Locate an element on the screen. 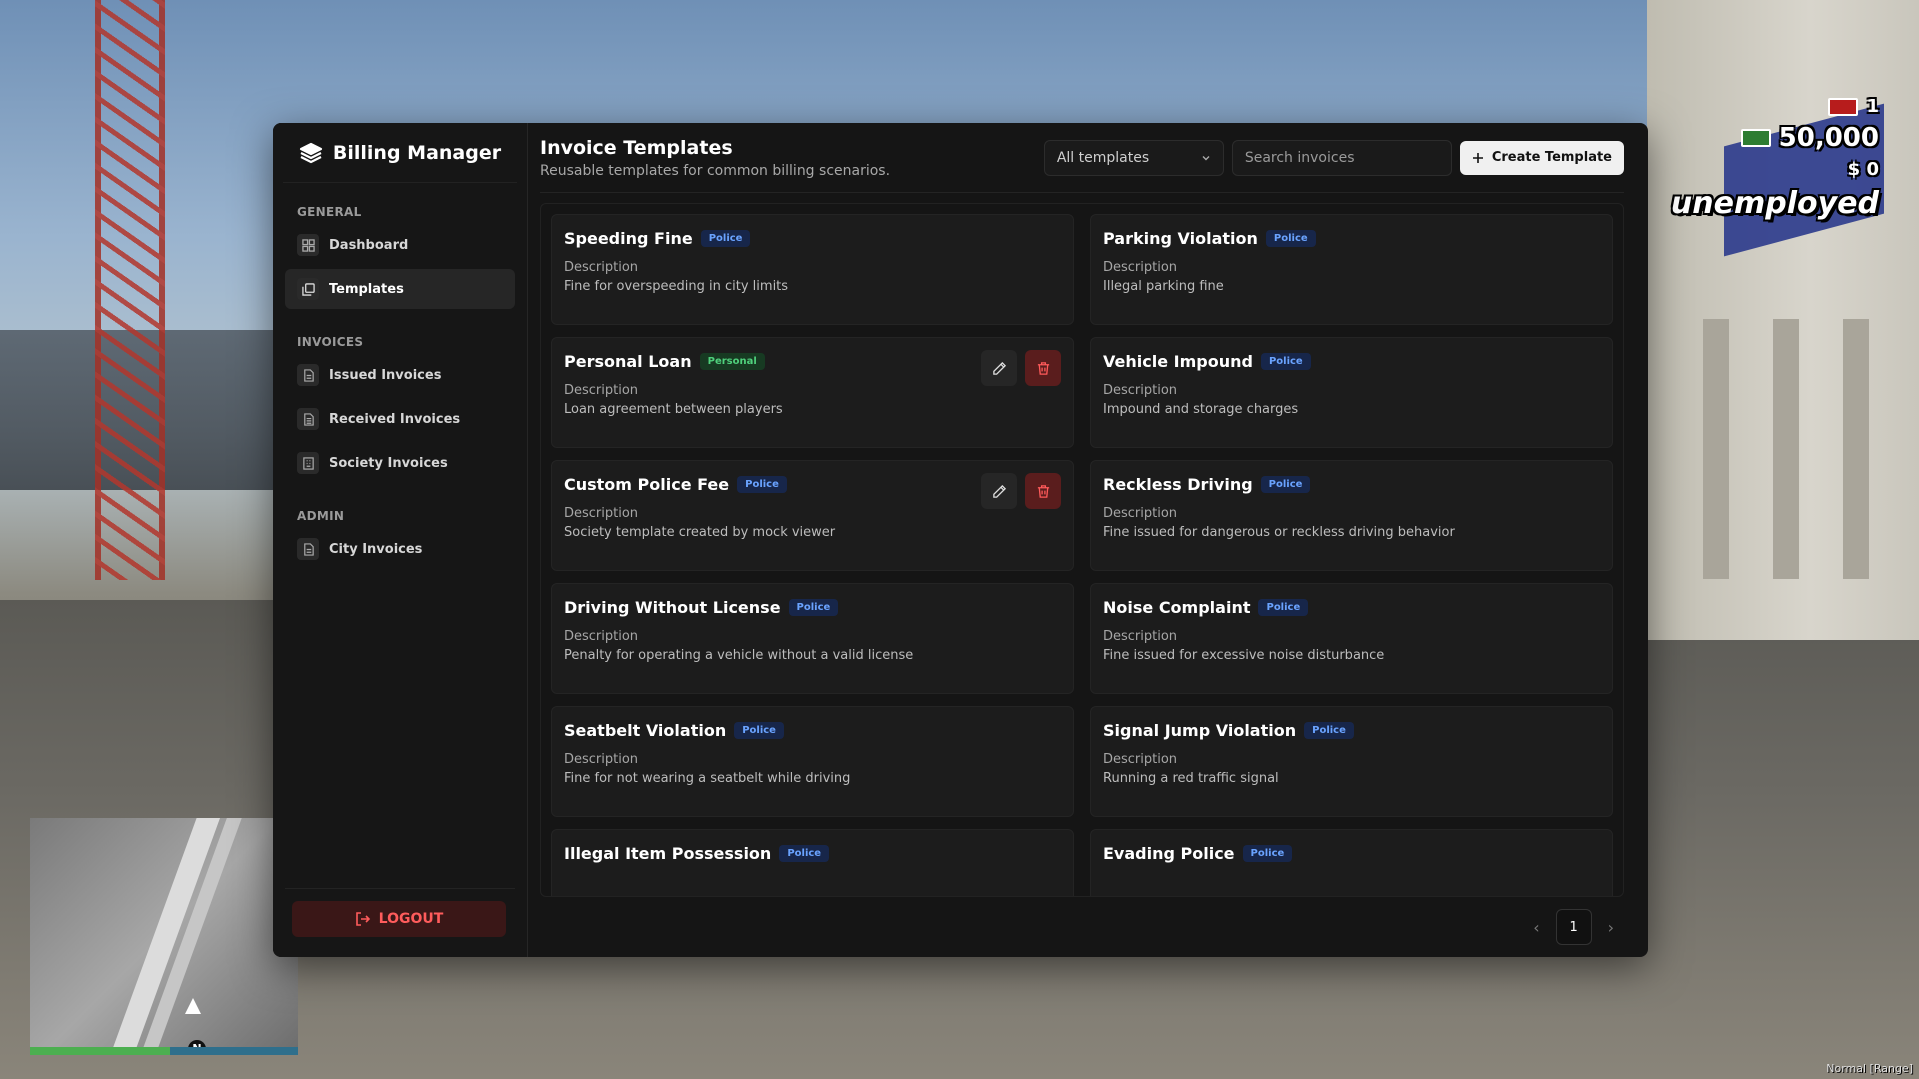  sidebar-item-label: Issued Invoices is located at coordinates (385, 375).